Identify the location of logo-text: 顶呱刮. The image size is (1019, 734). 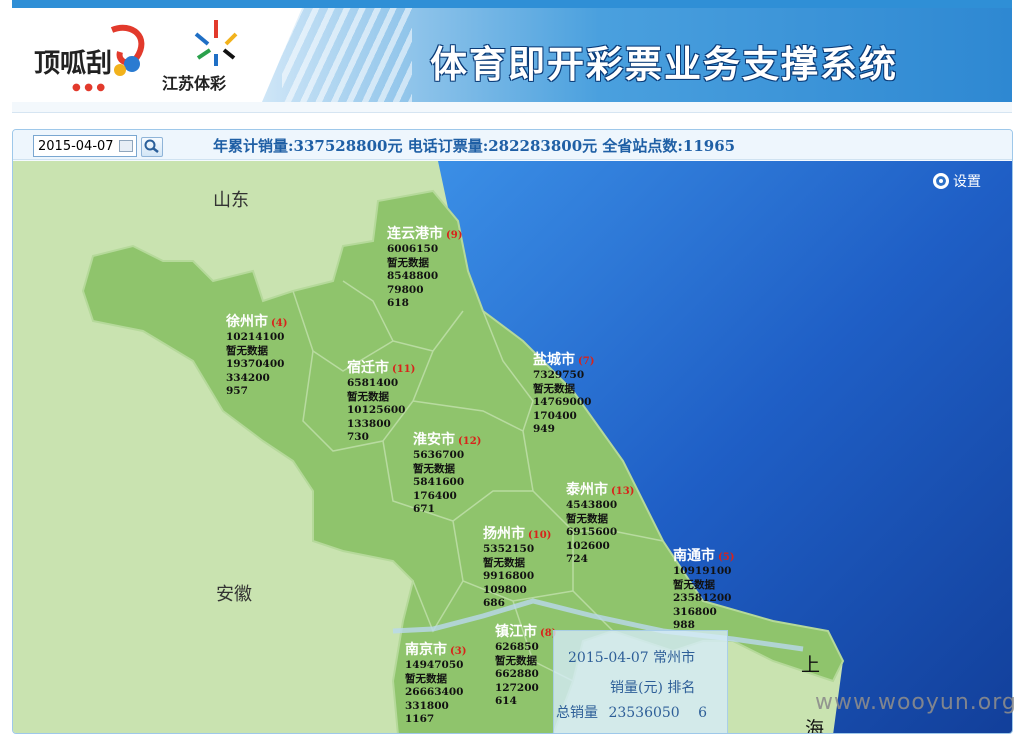
(73, 64).